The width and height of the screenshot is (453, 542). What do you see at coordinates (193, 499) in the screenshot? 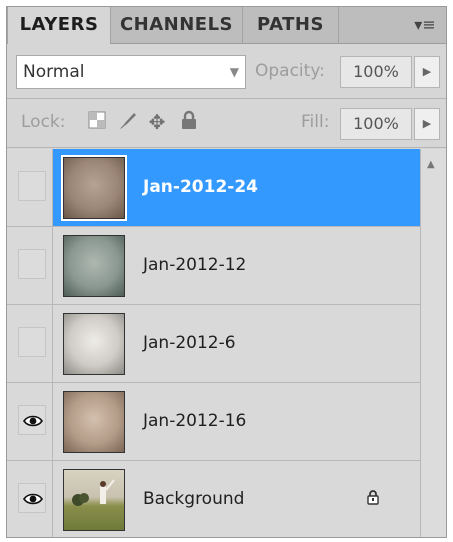
I see `layer-name: Background` at bounding box center [193, 499].